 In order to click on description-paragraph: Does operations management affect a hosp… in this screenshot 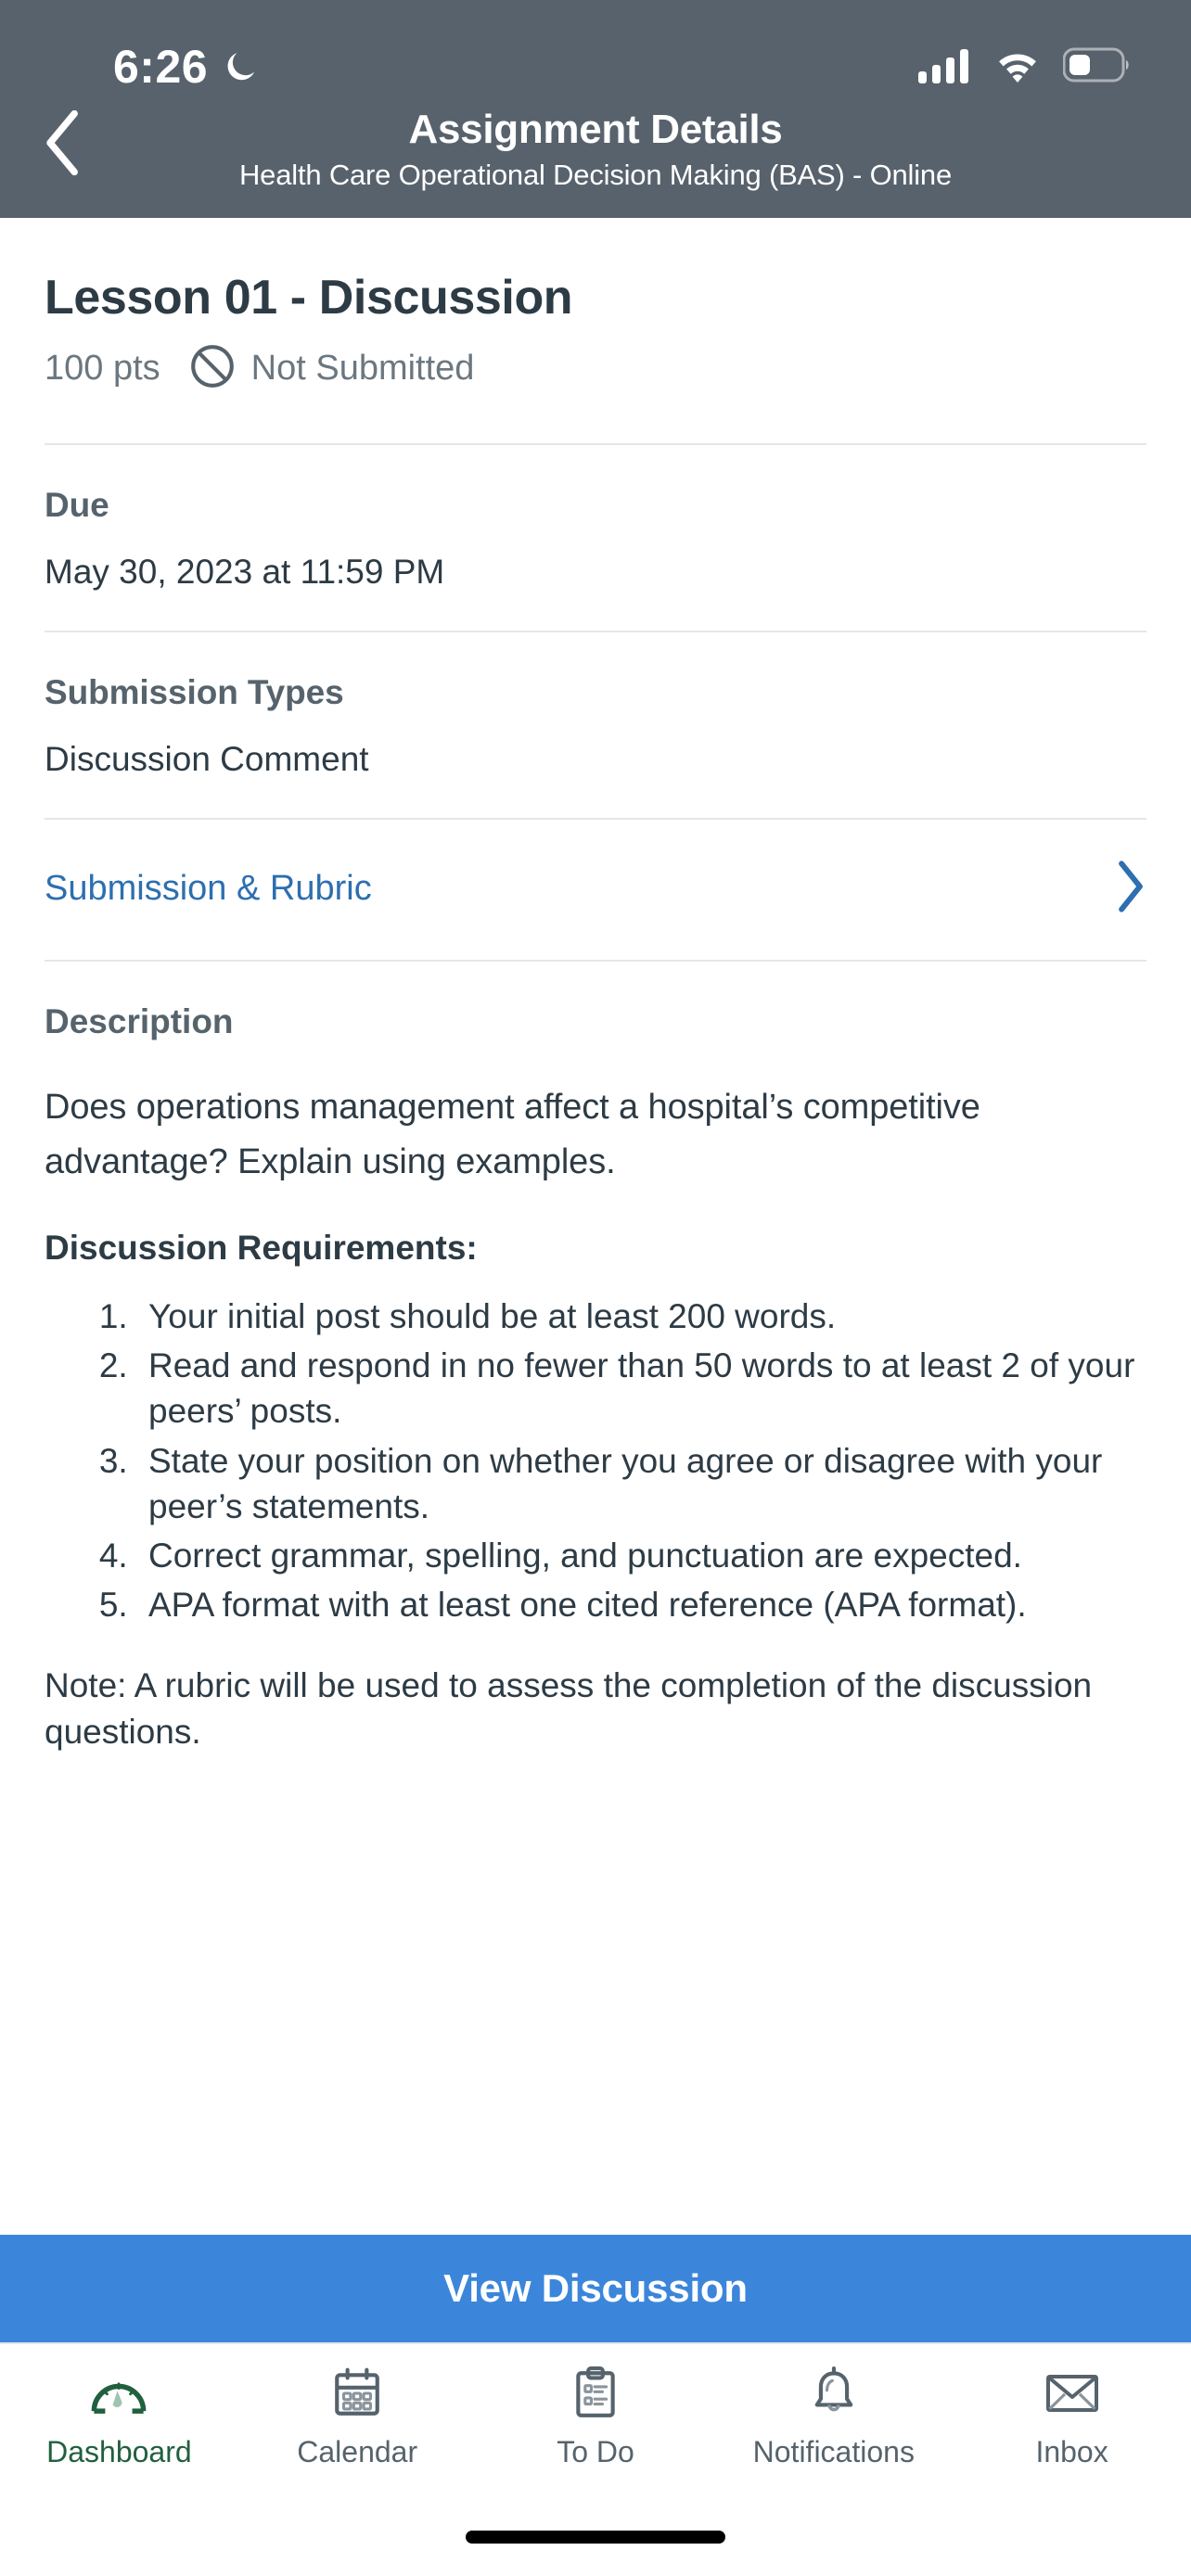, I will do `click(512, 1135)`.